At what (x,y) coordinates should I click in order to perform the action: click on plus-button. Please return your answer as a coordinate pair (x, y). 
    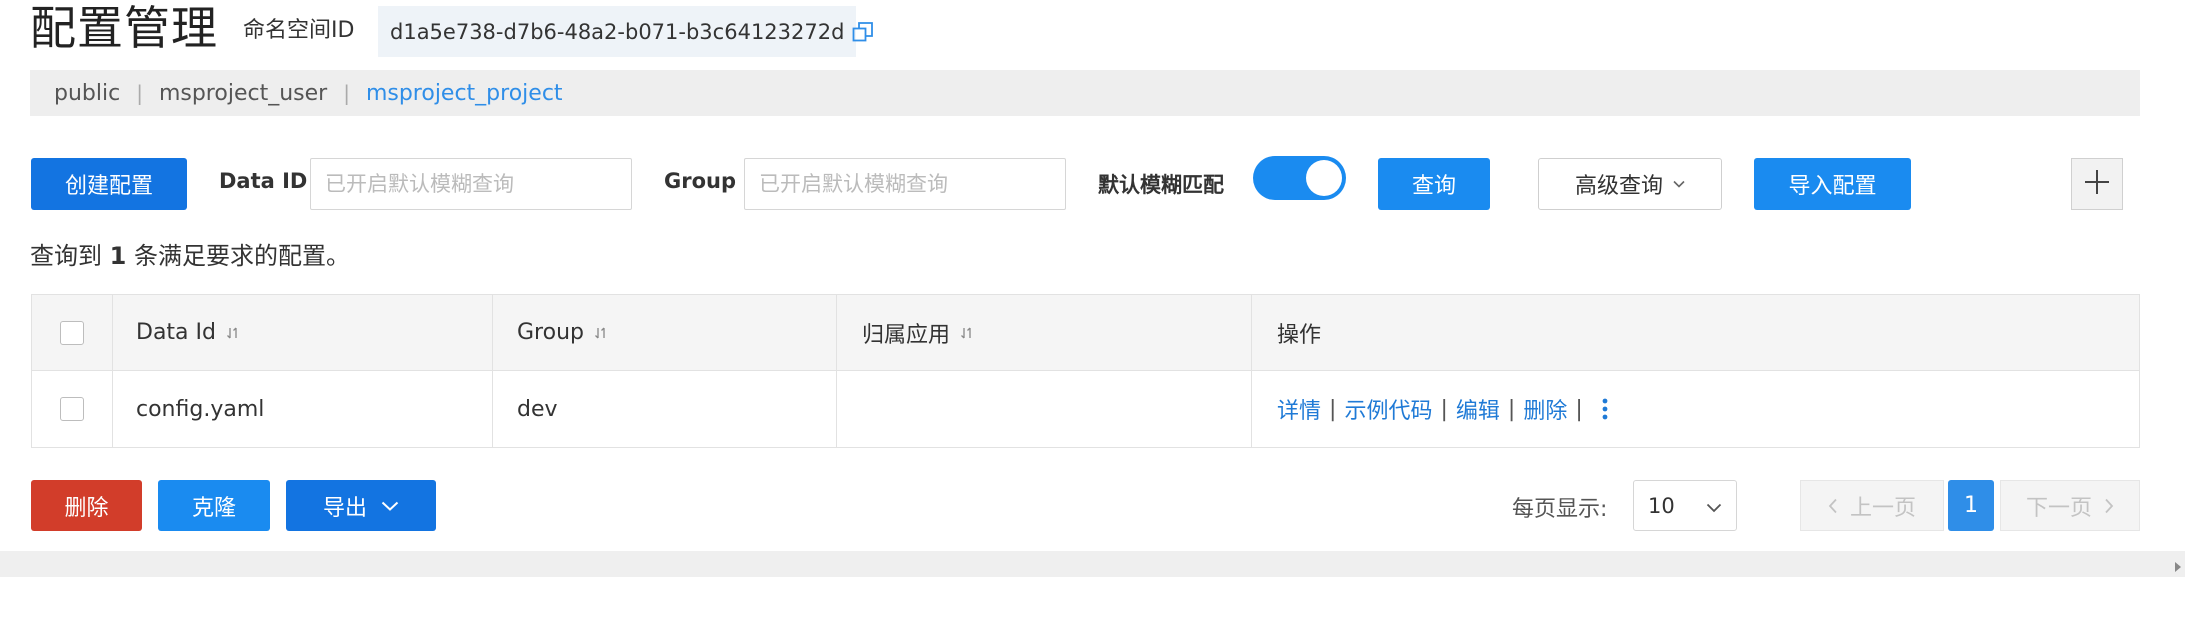
    Looking at the image, I should click on (2097, 184).